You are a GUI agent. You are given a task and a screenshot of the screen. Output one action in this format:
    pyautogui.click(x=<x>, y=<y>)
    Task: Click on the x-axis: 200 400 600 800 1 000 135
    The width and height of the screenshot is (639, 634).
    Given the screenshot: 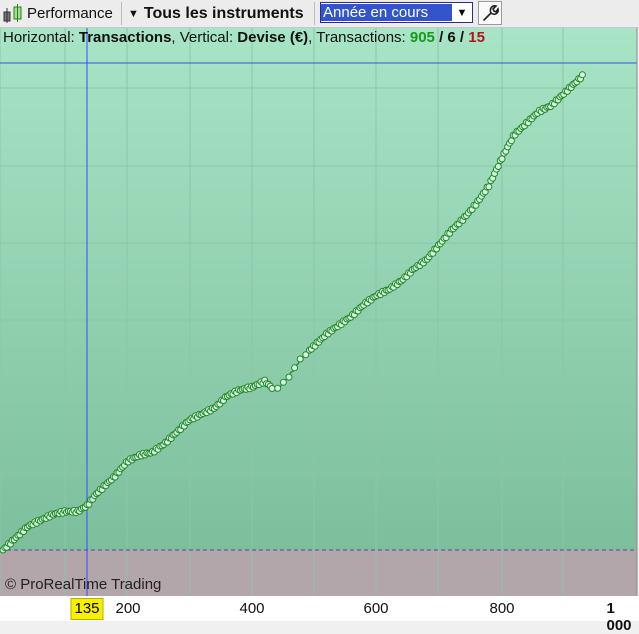 What is the action you would take?
    pyautogui.click(x=319, y=615)
    